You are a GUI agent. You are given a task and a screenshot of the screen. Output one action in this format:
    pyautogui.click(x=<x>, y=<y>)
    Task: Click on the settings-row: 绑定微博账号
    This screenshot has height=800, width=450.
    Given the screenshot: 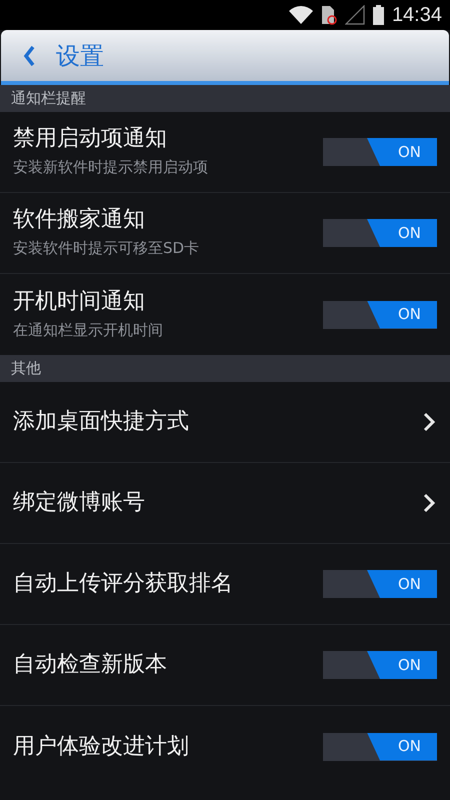 What is the action you would take?
    pyautogui.click(x=225, y=503)
    